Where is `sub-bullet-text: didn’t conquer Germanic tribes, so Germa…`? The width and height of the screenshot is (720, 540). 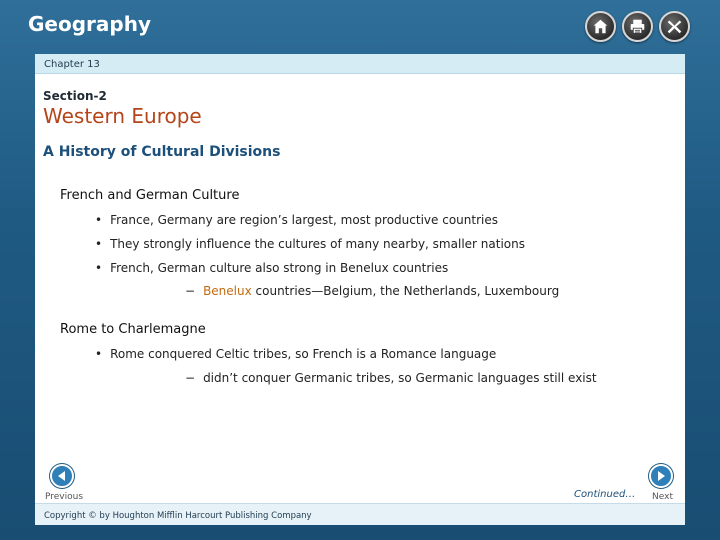
sub-bullet-text: didn’t conquer Germanic tribes, so Germa… is located at coordinates (400, 378).